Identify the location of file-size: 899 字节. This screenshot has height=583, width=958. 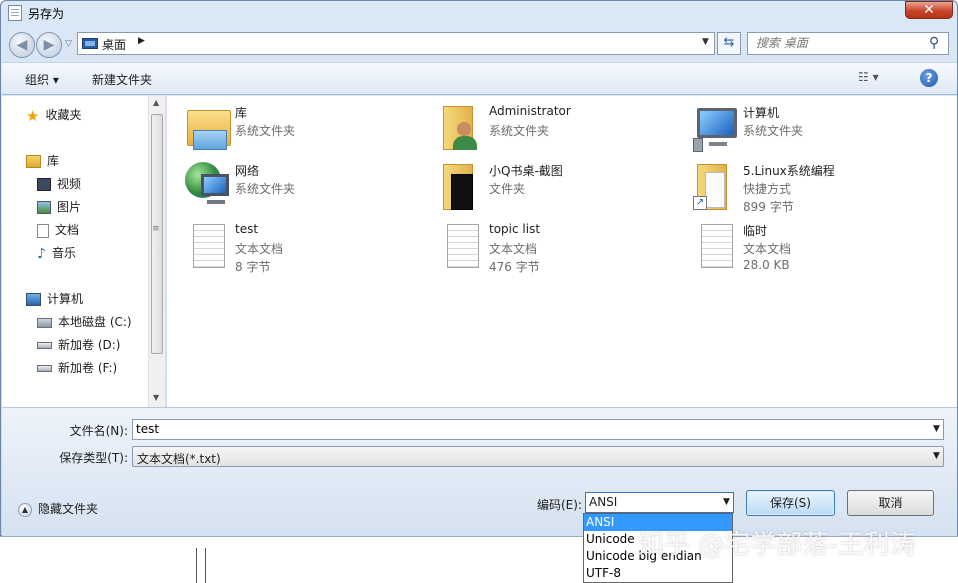
(768, 207).